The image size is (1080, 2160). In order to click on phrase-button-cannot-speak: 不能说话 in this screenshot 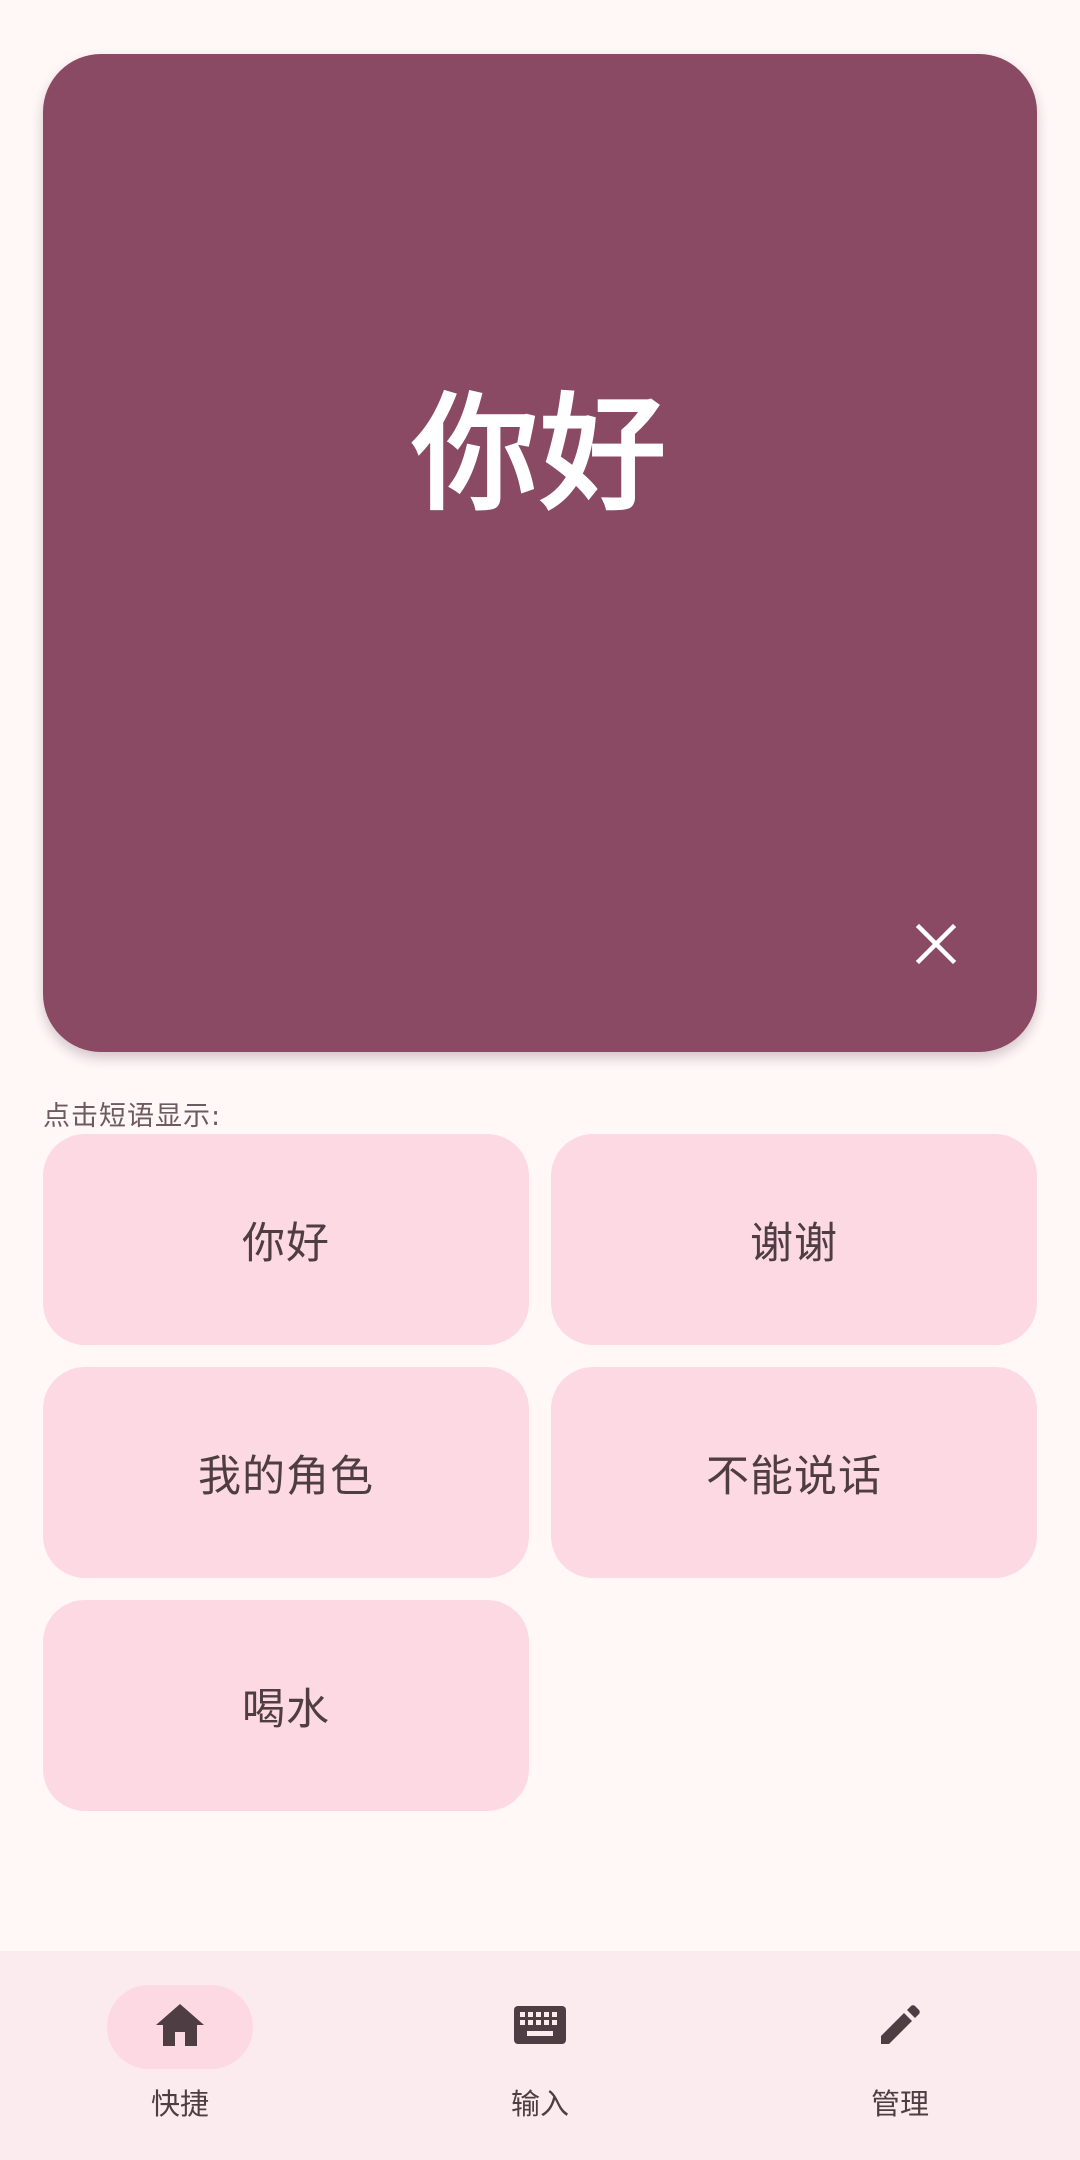, I will do `click(794, 1472)`.